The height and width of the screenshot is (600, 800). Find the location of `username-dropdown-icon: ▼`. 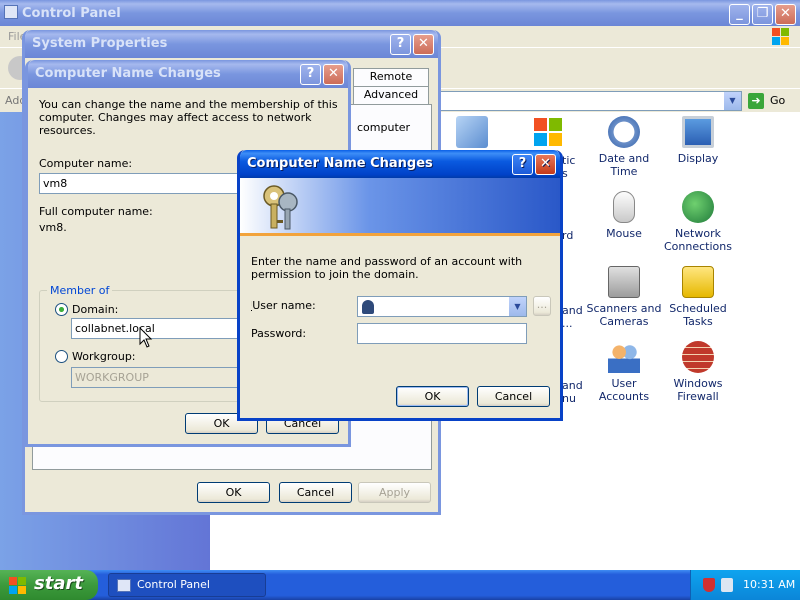

username-dropdown-icon: ▼ is located at coordinates (517, 306).